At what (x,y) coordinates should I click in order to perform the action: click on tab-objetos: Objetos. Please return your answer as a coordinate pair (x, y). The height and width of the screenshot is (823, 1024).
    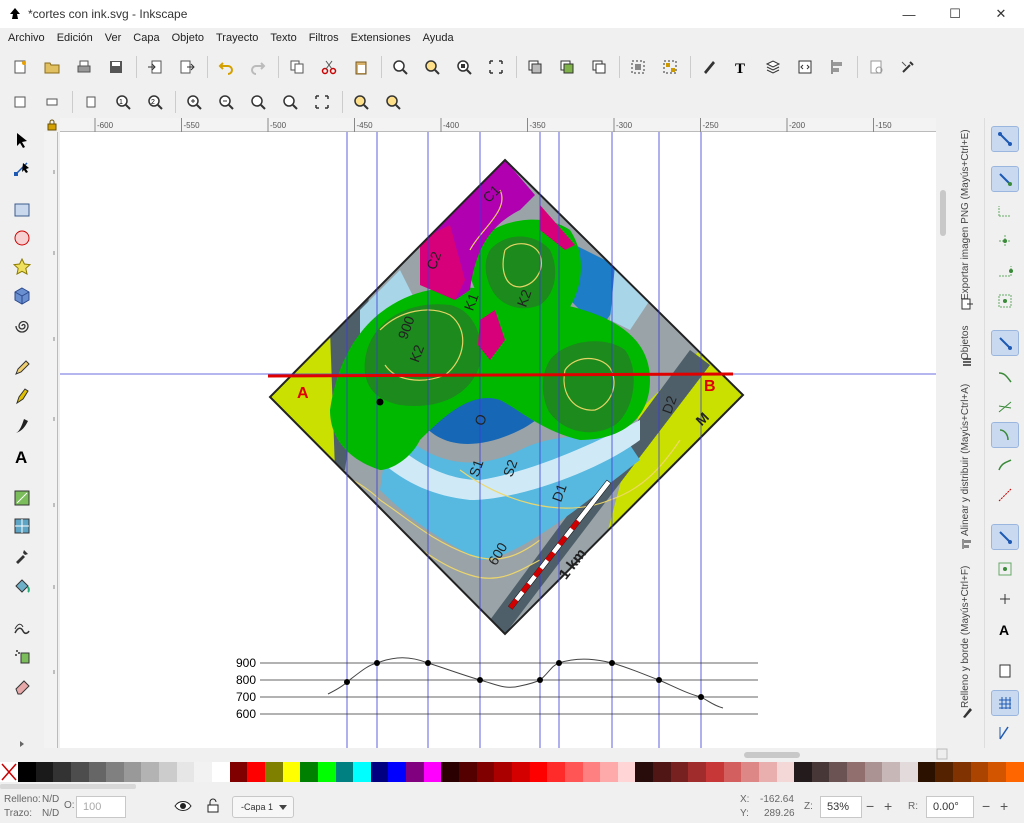
    Looking at the image, I should click on (965, 339).